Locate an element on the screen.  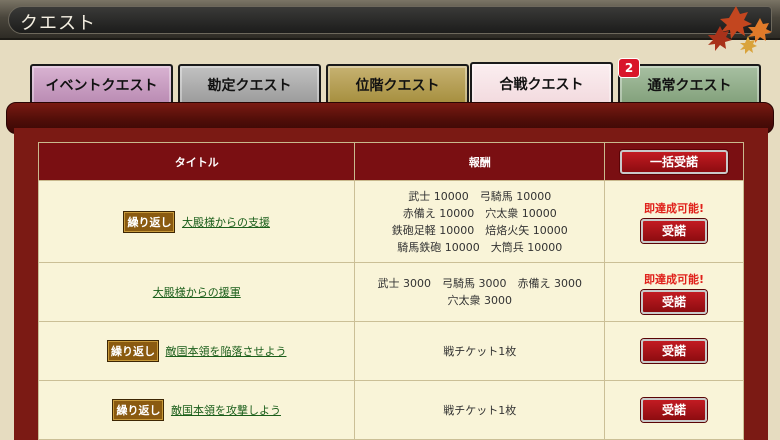
table-row: 繰り返し 敵国本領を陥落させよう 戦チケット1枚 受諾 is located at coordinates (390, 351).